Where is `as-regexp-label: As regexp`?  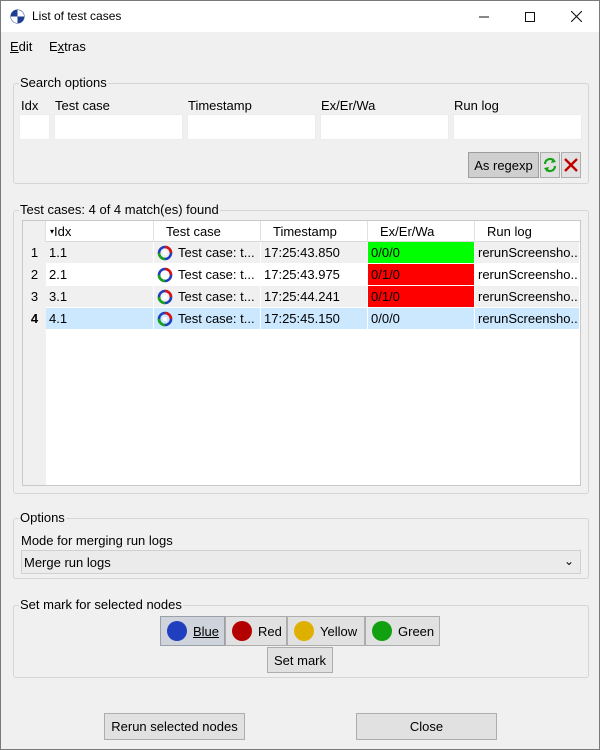
as-regexp-label: As regexp is located at coordinates (503, 165).